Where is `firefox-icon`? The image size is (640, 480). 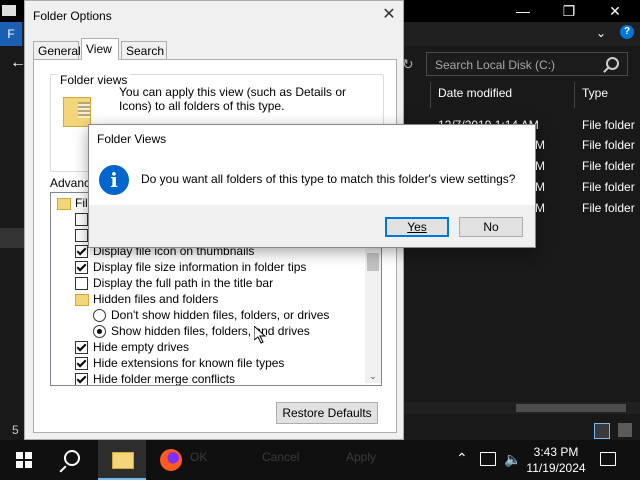
firefox-icon is located at coordinates (171, 460).